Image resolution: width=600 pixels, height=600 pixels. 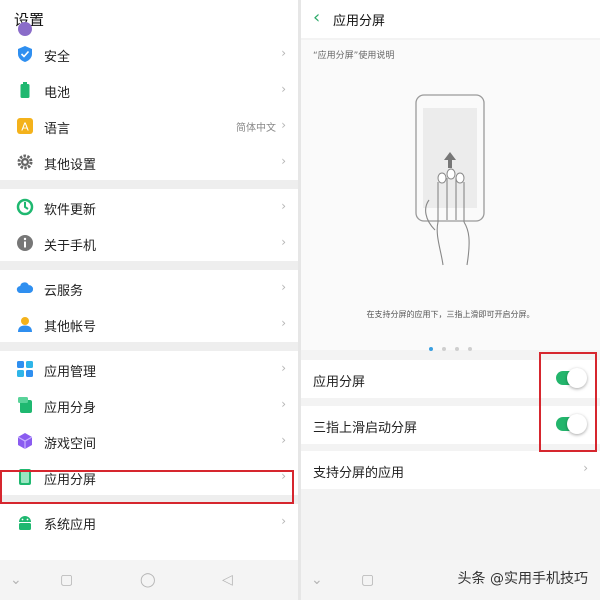 What do you see at coordinates (25, 207) in the screenshot?
I see `update-icon` at bounding box center [25, 207].